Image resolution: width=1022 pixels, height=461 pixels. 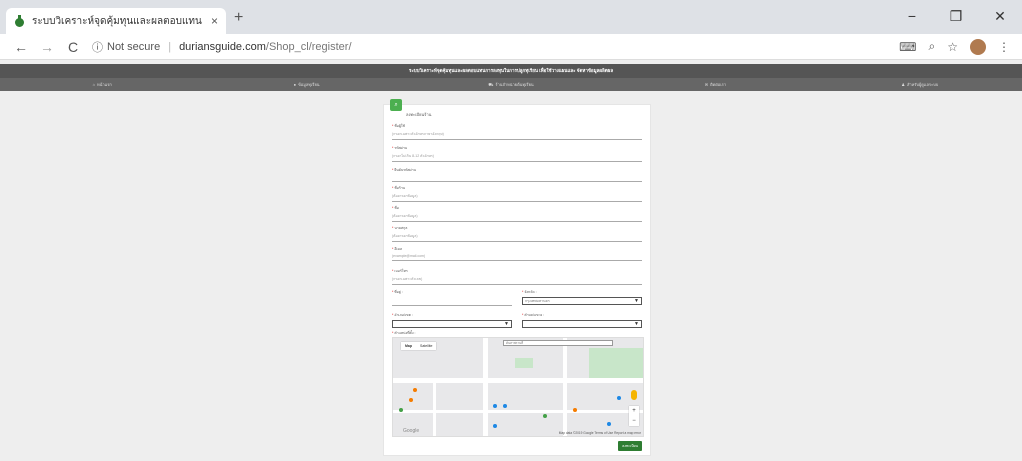 I want to click on window-controls: − ❐ ✕, so click(x=956, y=17).